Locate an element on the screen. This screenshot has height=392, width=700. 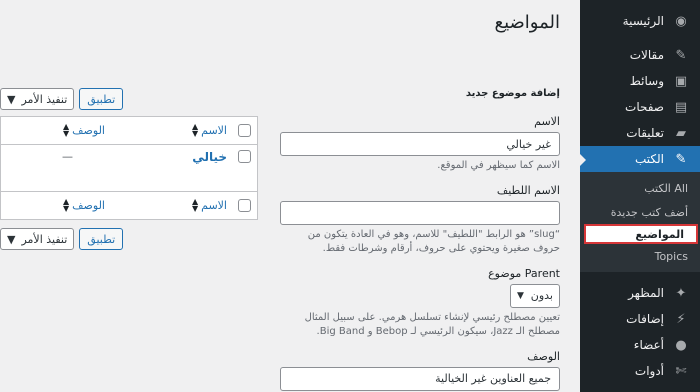
name-label: الاسم is located at coordinates (547, 121).